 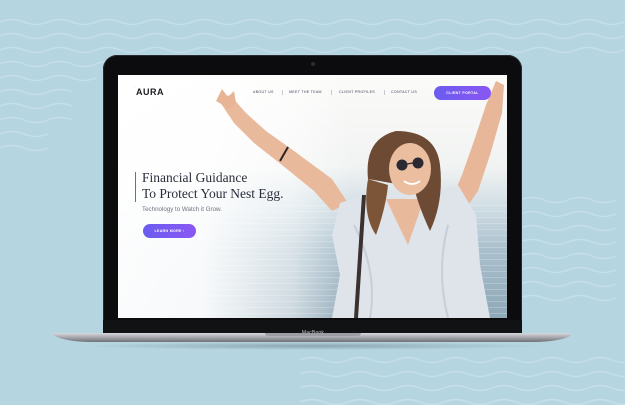 I want to click on learn-more-button: LEARN MORE ›, so click(x=169, y=231).